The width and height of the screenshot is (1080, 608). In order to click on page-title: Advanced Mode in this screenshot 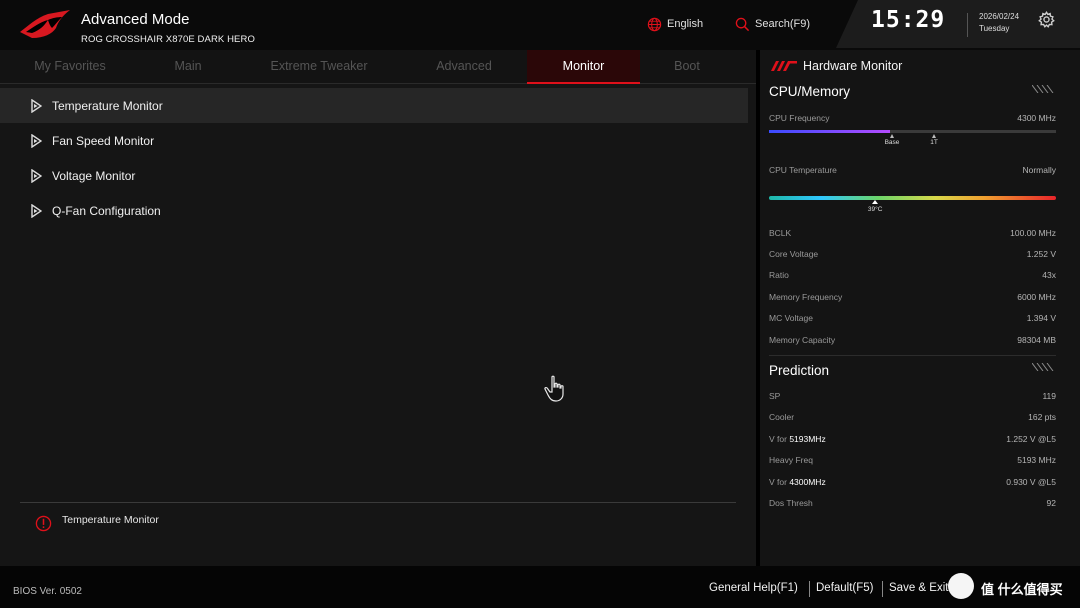, I will do `click(135, 19)`.